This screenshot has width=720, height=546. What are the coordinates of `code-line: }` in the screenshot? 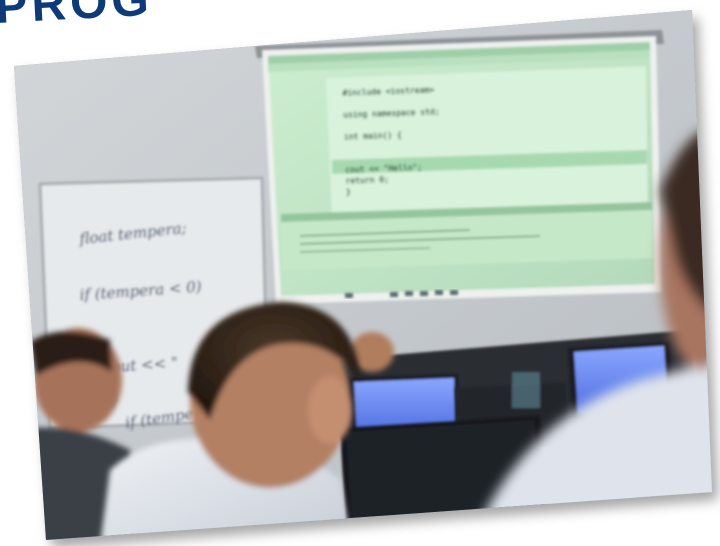 It's located at (348, 191).